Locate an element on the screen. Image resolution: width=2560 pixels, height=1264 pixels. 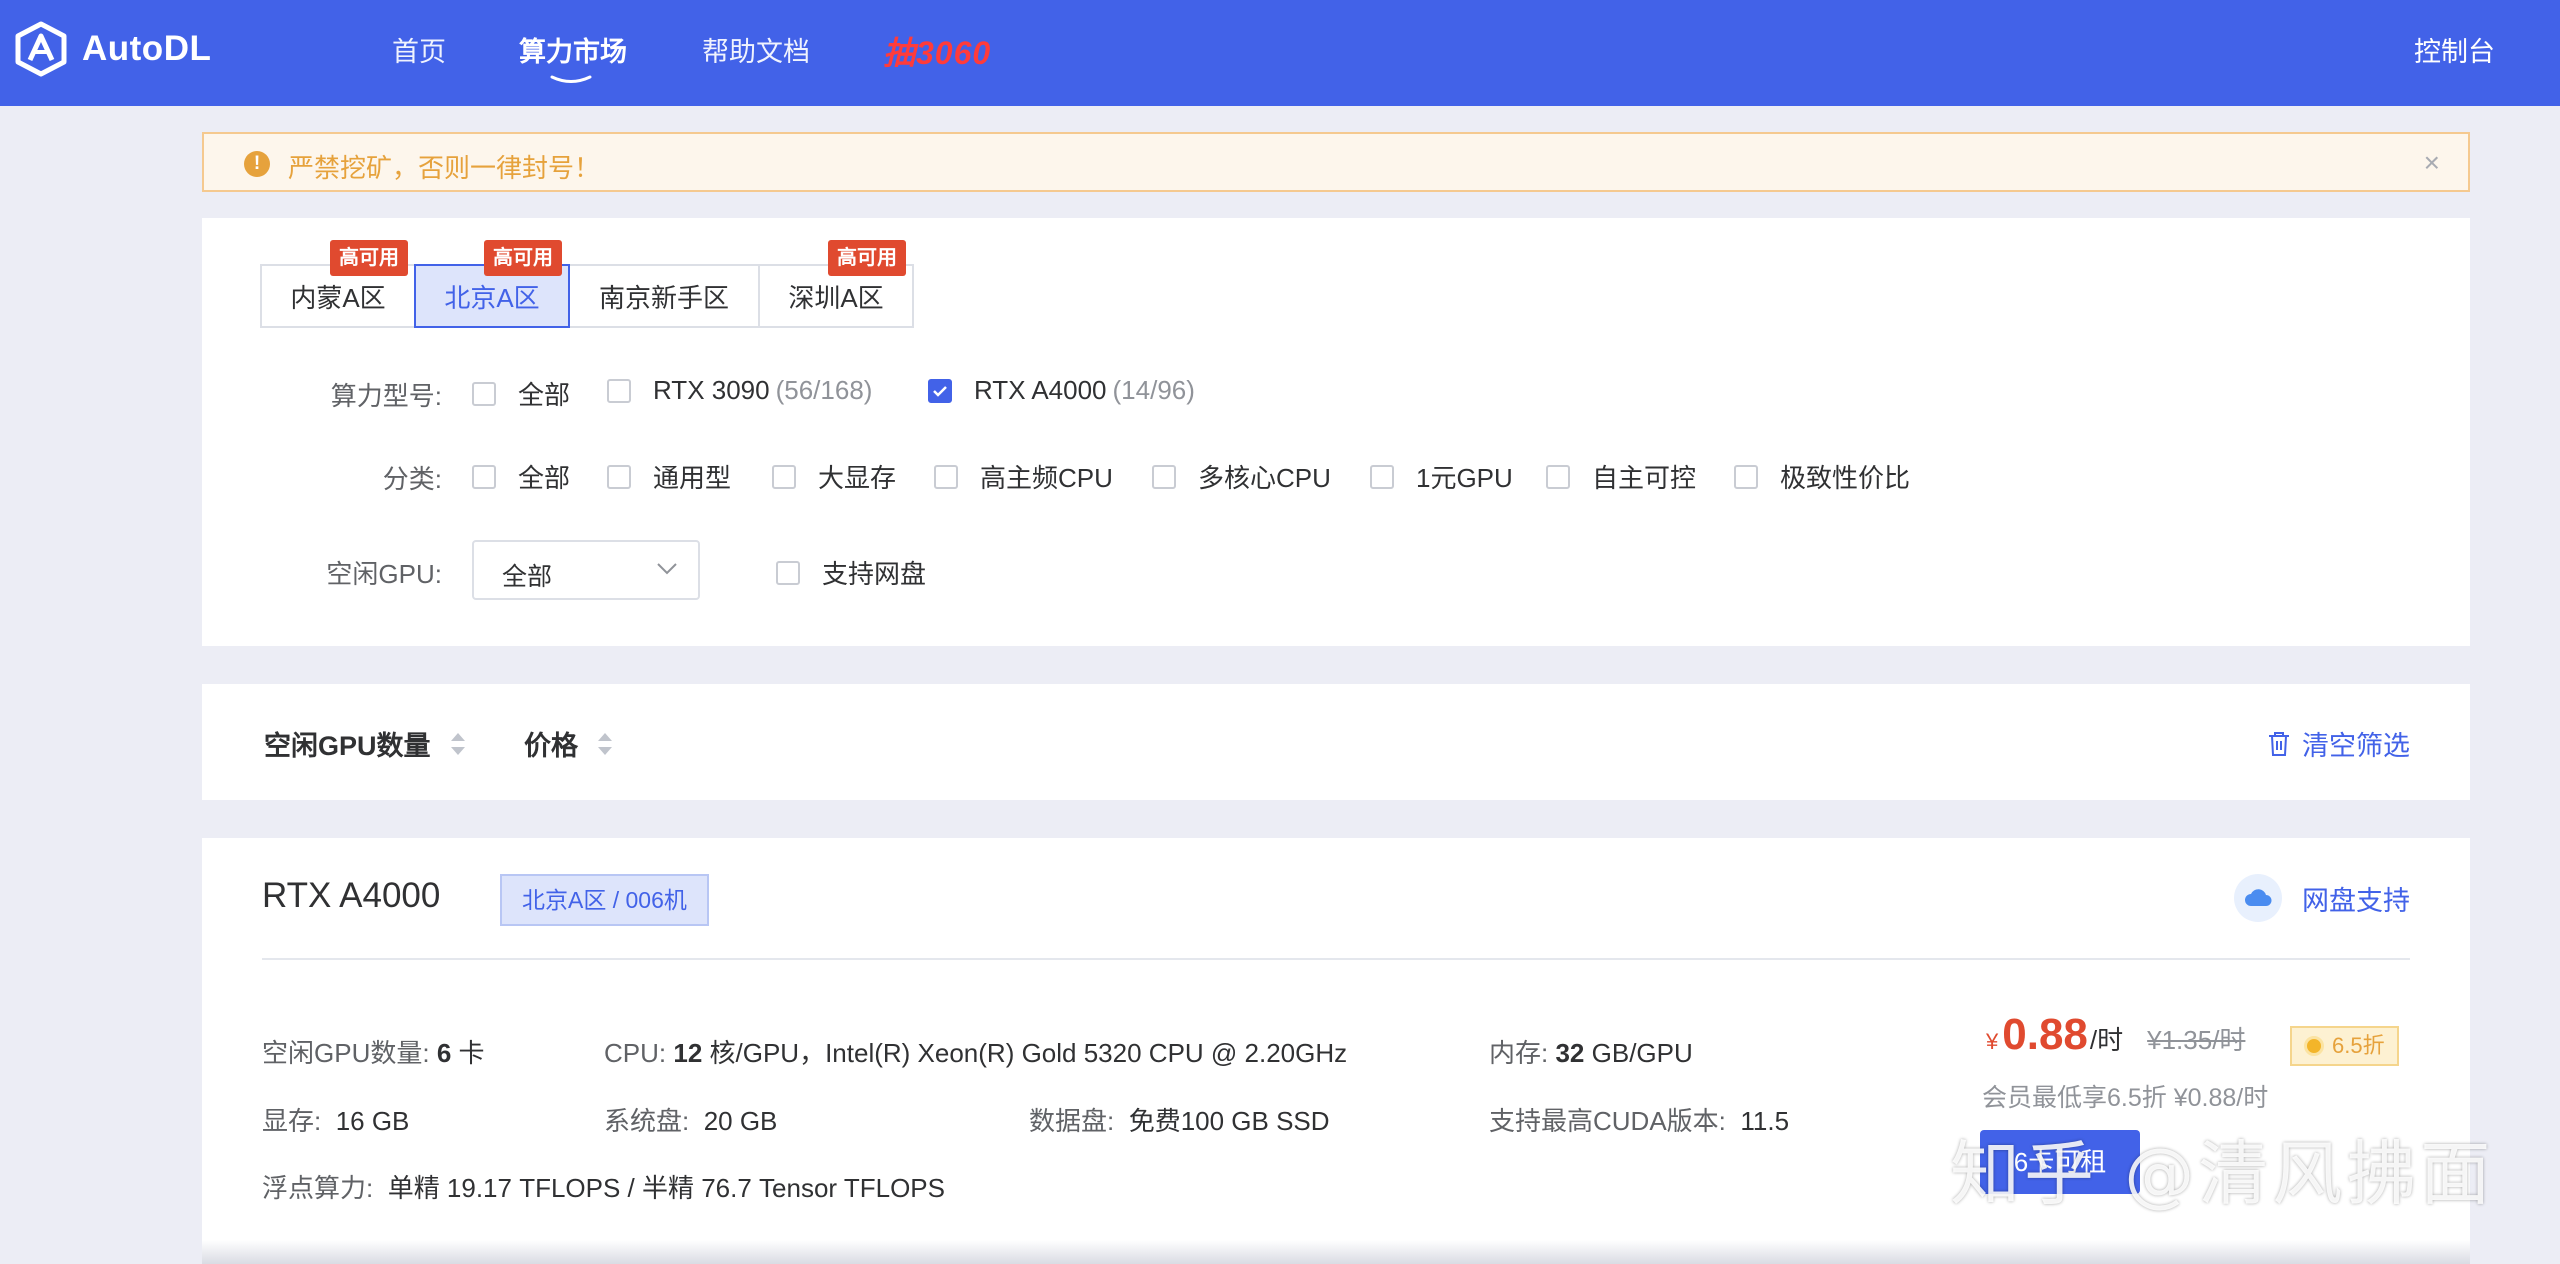
nav-help-docs: 帮助文档 is located at coordinates (756, 49).